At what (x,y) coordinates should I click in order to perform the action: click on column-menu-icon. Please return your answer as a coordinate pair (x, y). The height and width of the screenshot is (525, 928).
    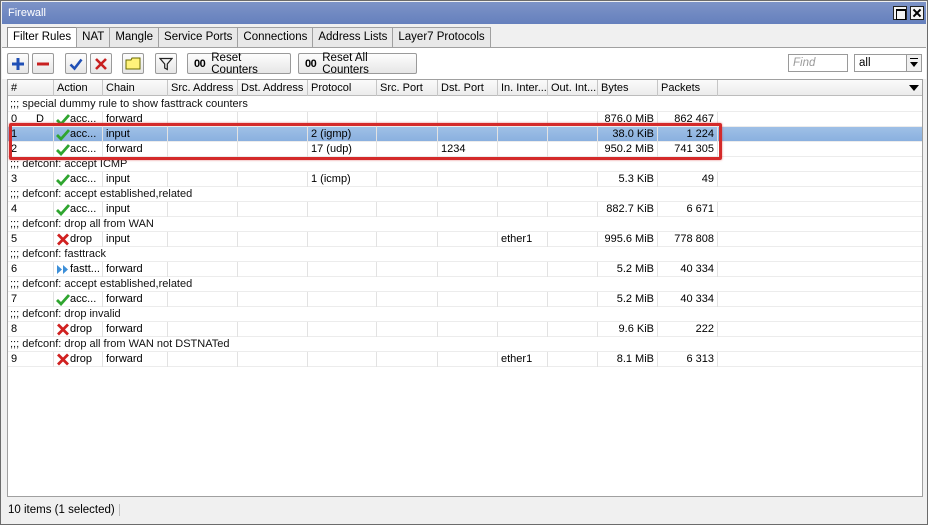
    Looking at the image, I should click on (914, 88).